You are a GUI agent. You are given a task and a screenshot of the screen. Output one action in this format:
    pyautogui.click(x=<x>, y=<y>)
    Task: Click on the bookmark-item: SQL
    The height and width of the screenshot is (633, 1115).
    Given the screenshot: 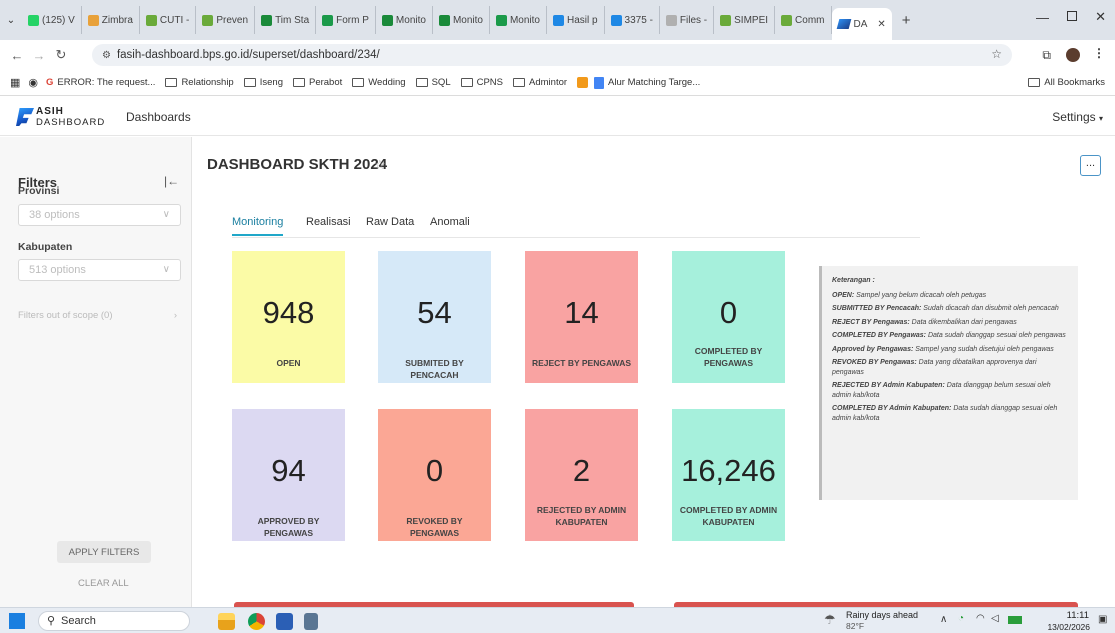 What is the action you would take?
    pyautogui.click(x=433, y=82)
    